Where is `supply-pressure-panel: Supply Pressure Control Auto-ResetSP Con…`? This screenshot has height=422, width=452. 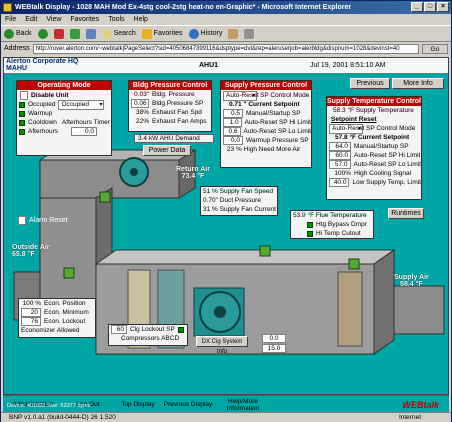 supply-pressure-panel: Supply Pressure Control Auto-ResetSP Con… is located at coordinates (266, 124).